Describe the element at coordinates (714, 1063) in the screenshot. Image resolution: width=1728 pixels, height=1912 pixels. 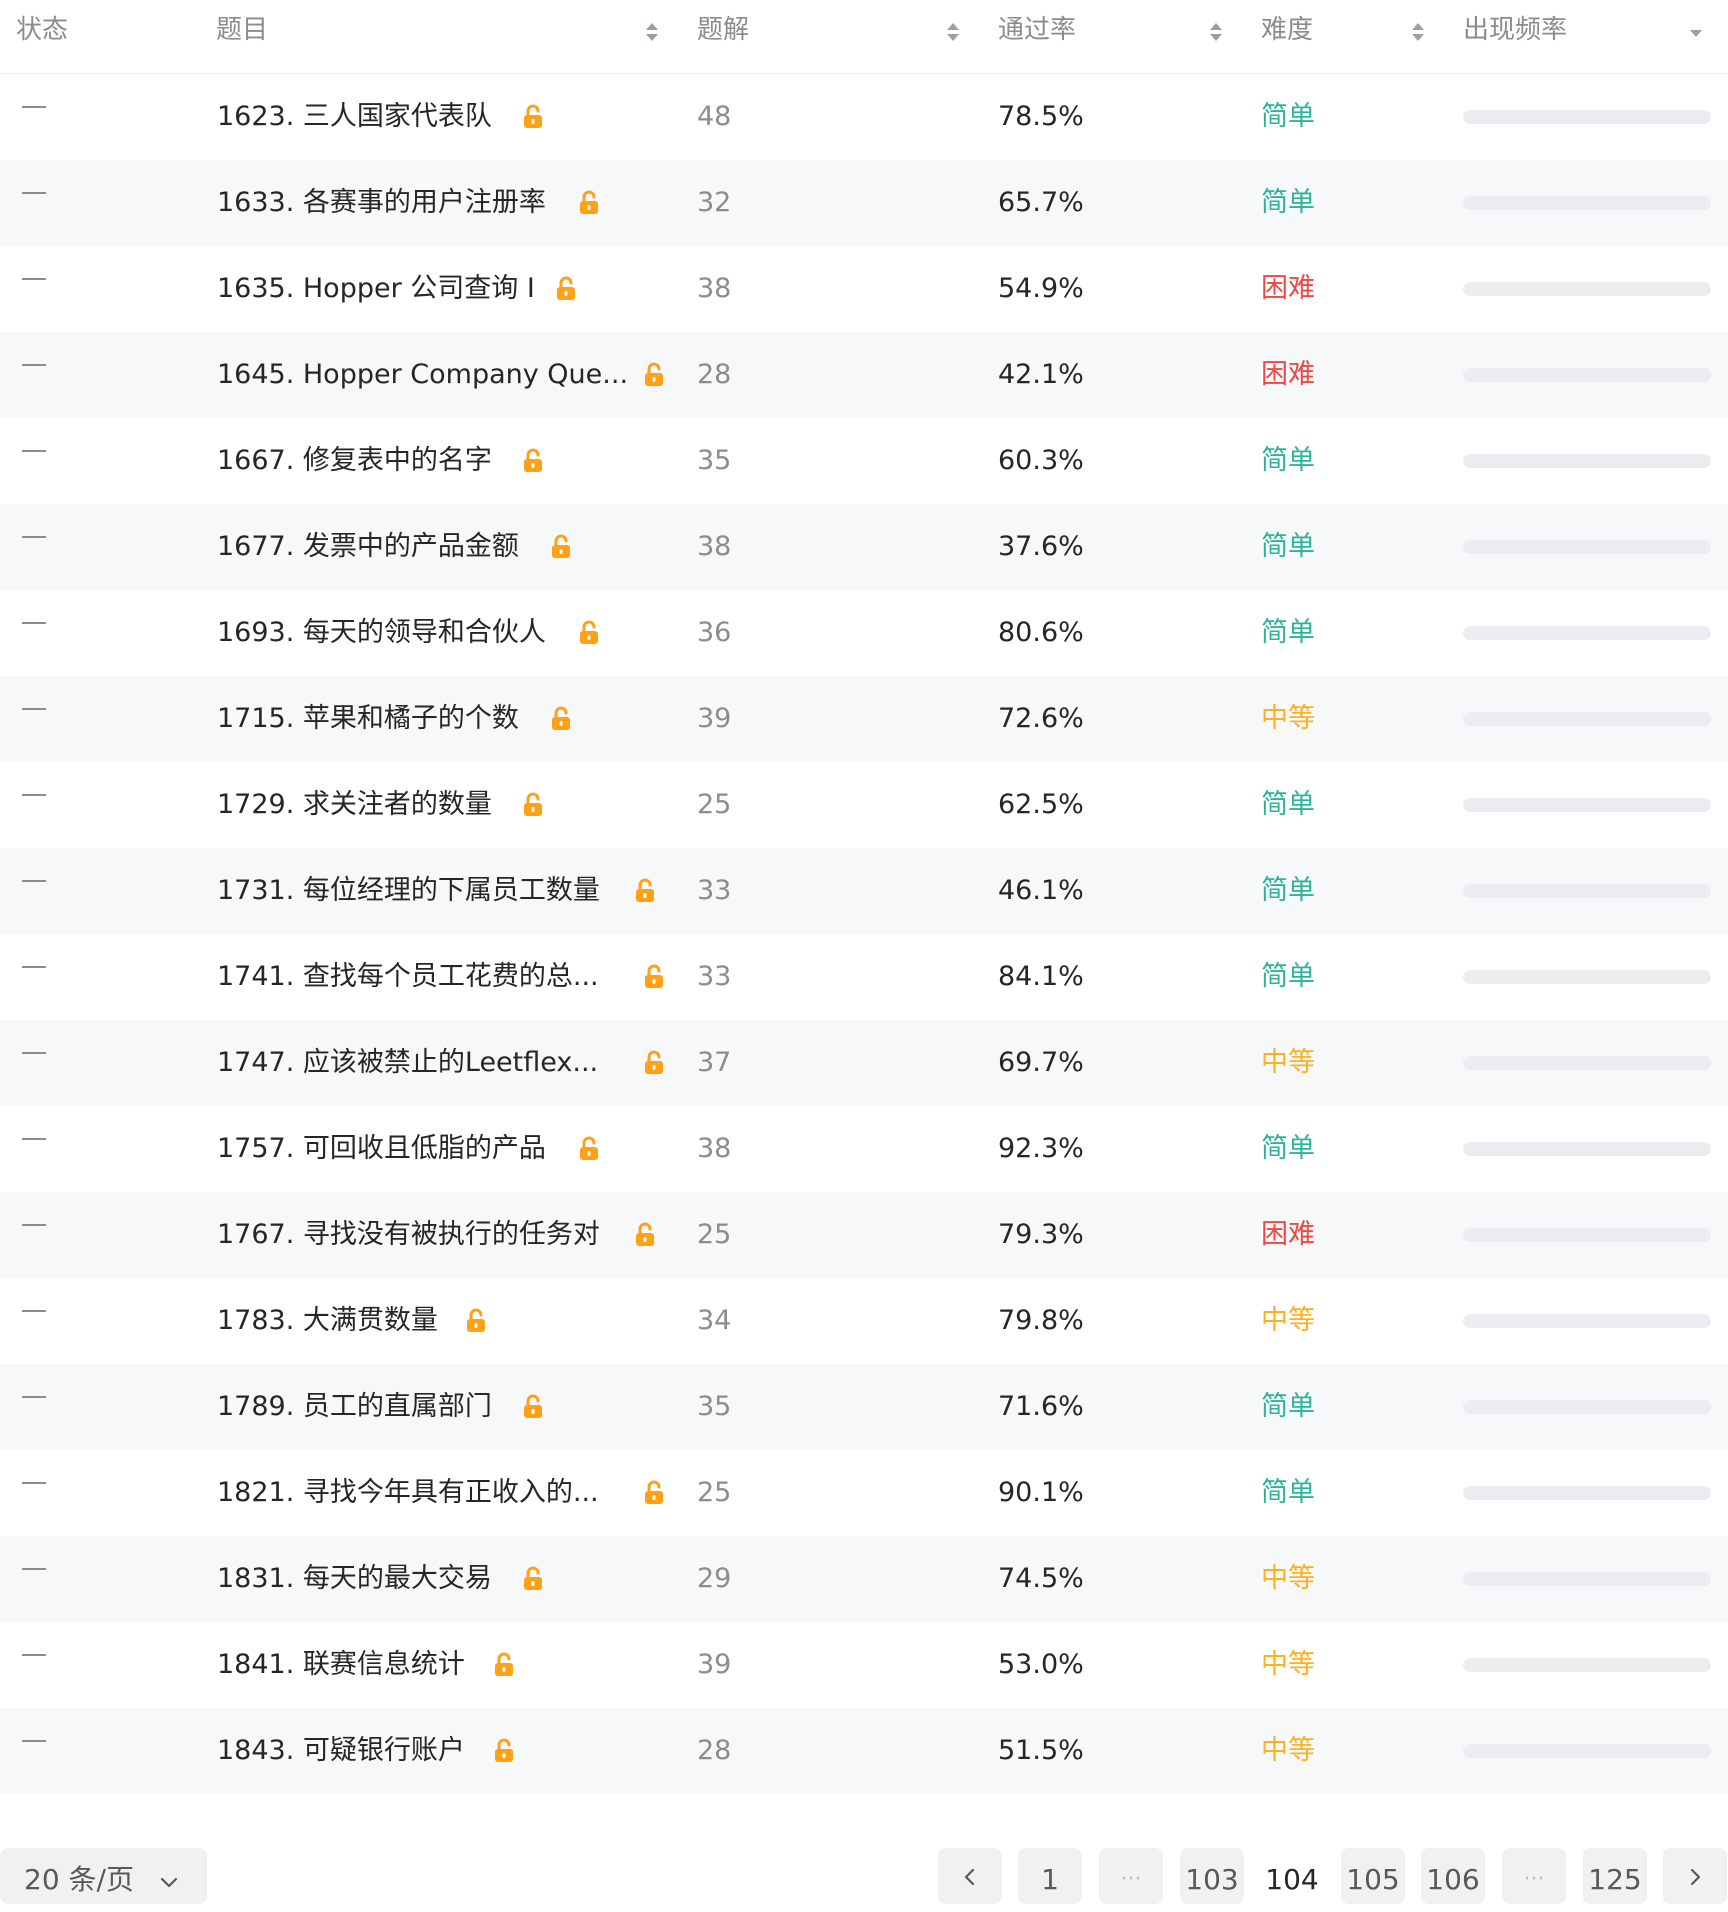
I see `solution-count: 37` at that location.